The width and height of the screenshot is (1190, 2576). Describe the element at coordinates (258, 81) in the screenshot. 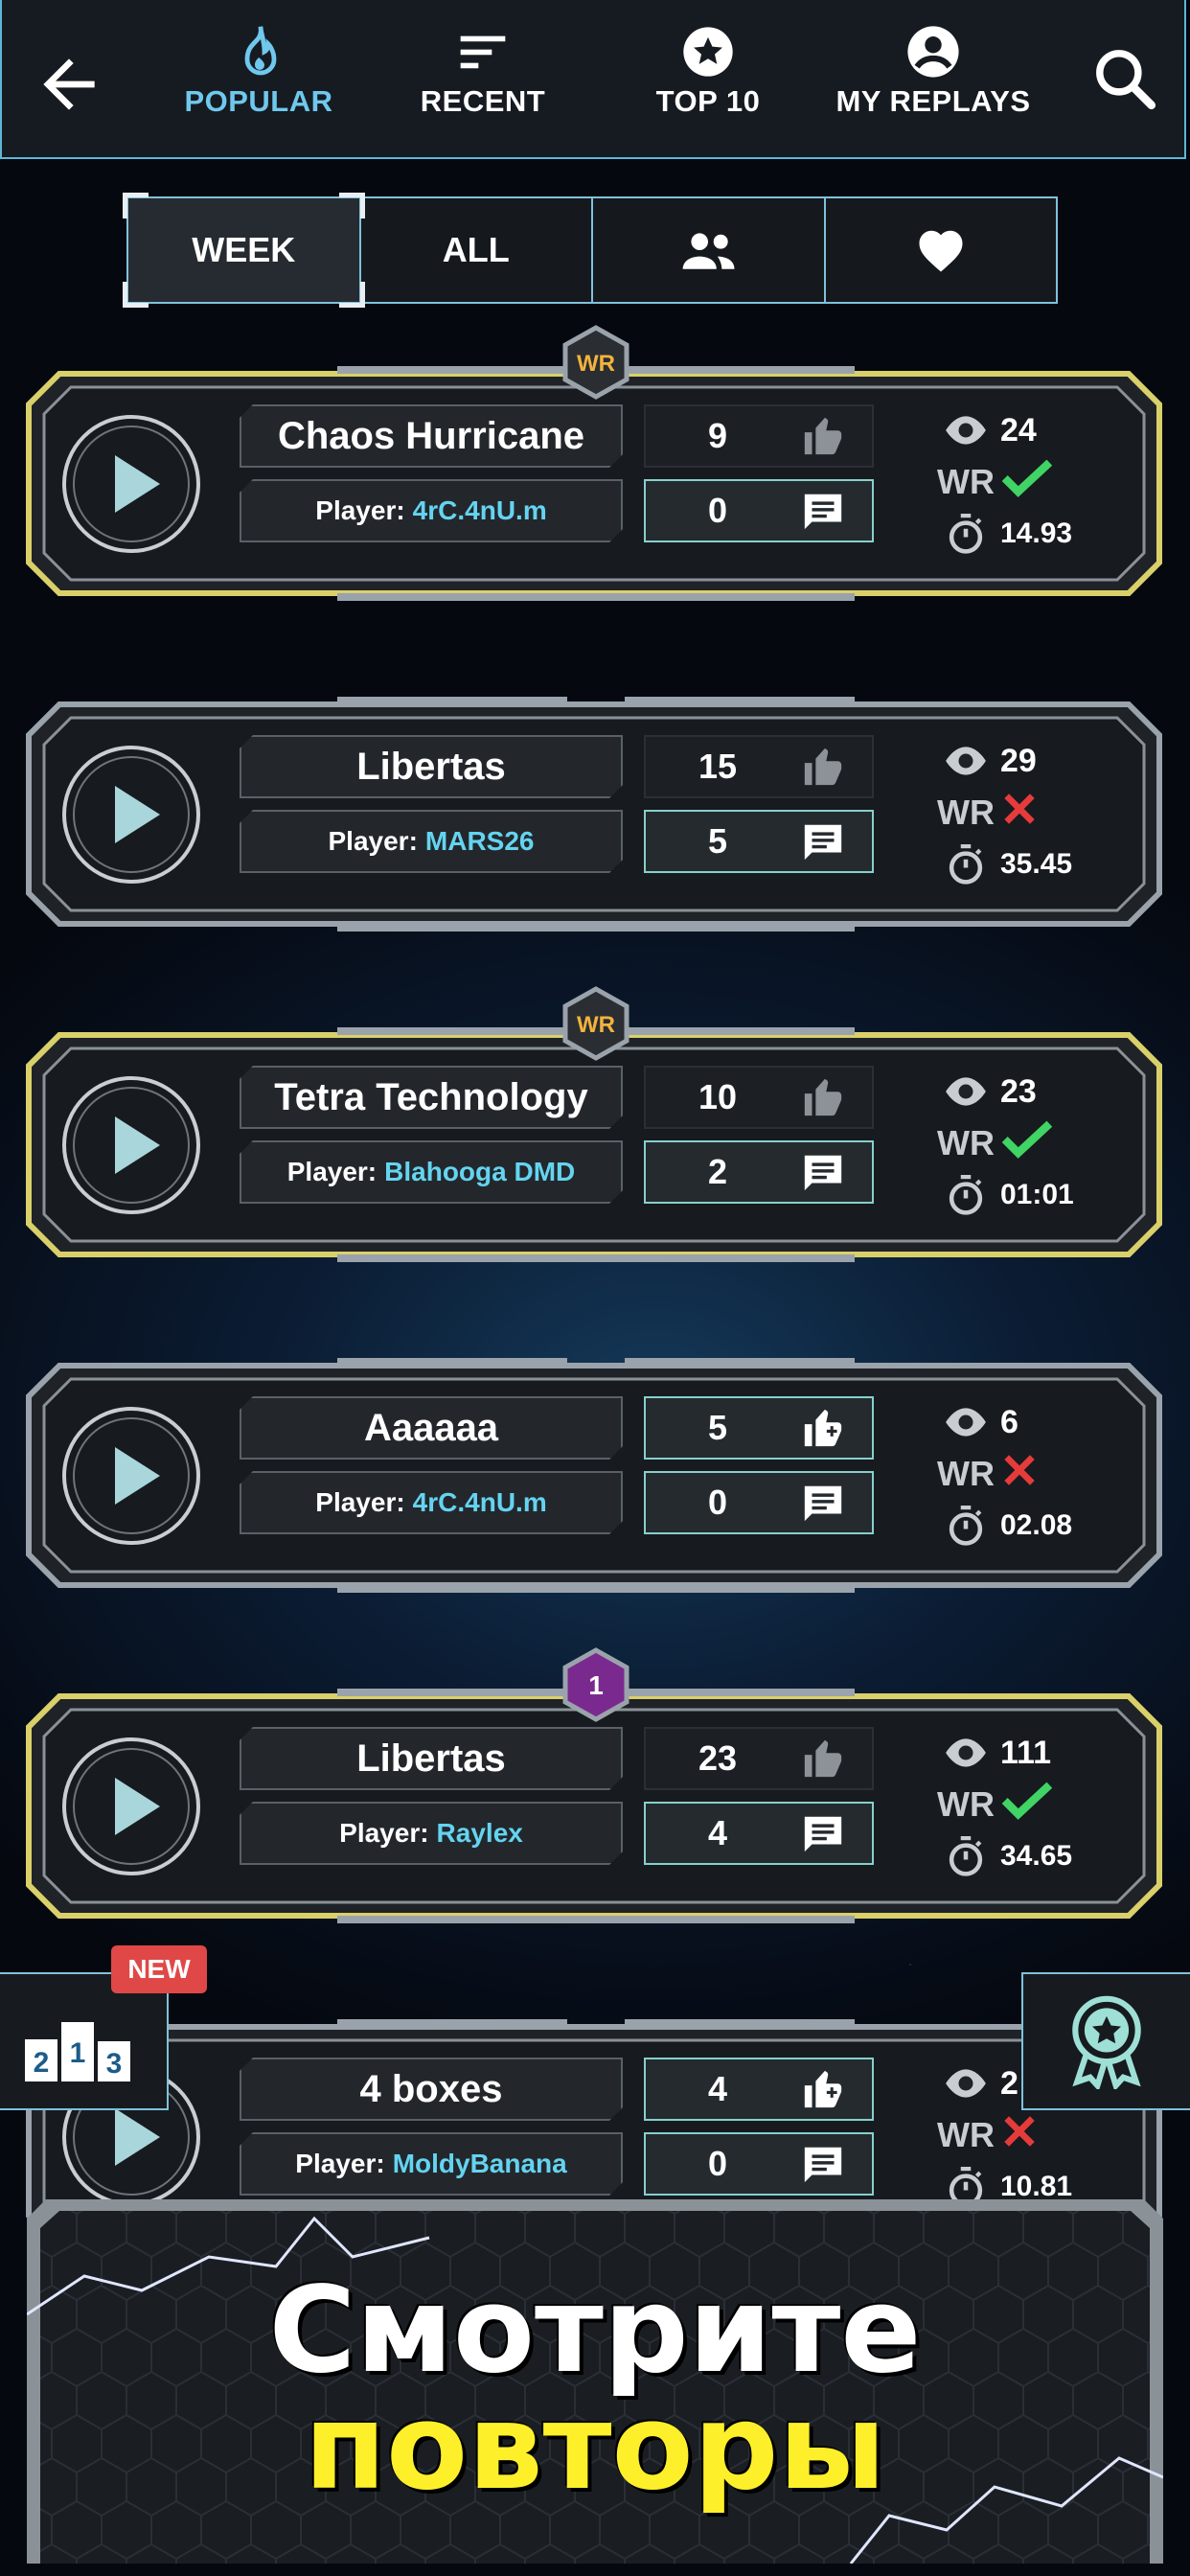

I see `tab-popular: POPULAR` at that location.